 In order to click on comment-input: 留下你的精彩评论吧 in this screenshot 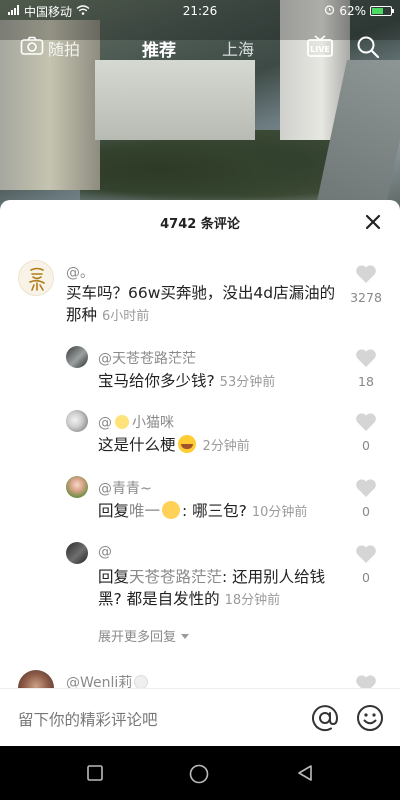, I will do `click(88, 719)`.